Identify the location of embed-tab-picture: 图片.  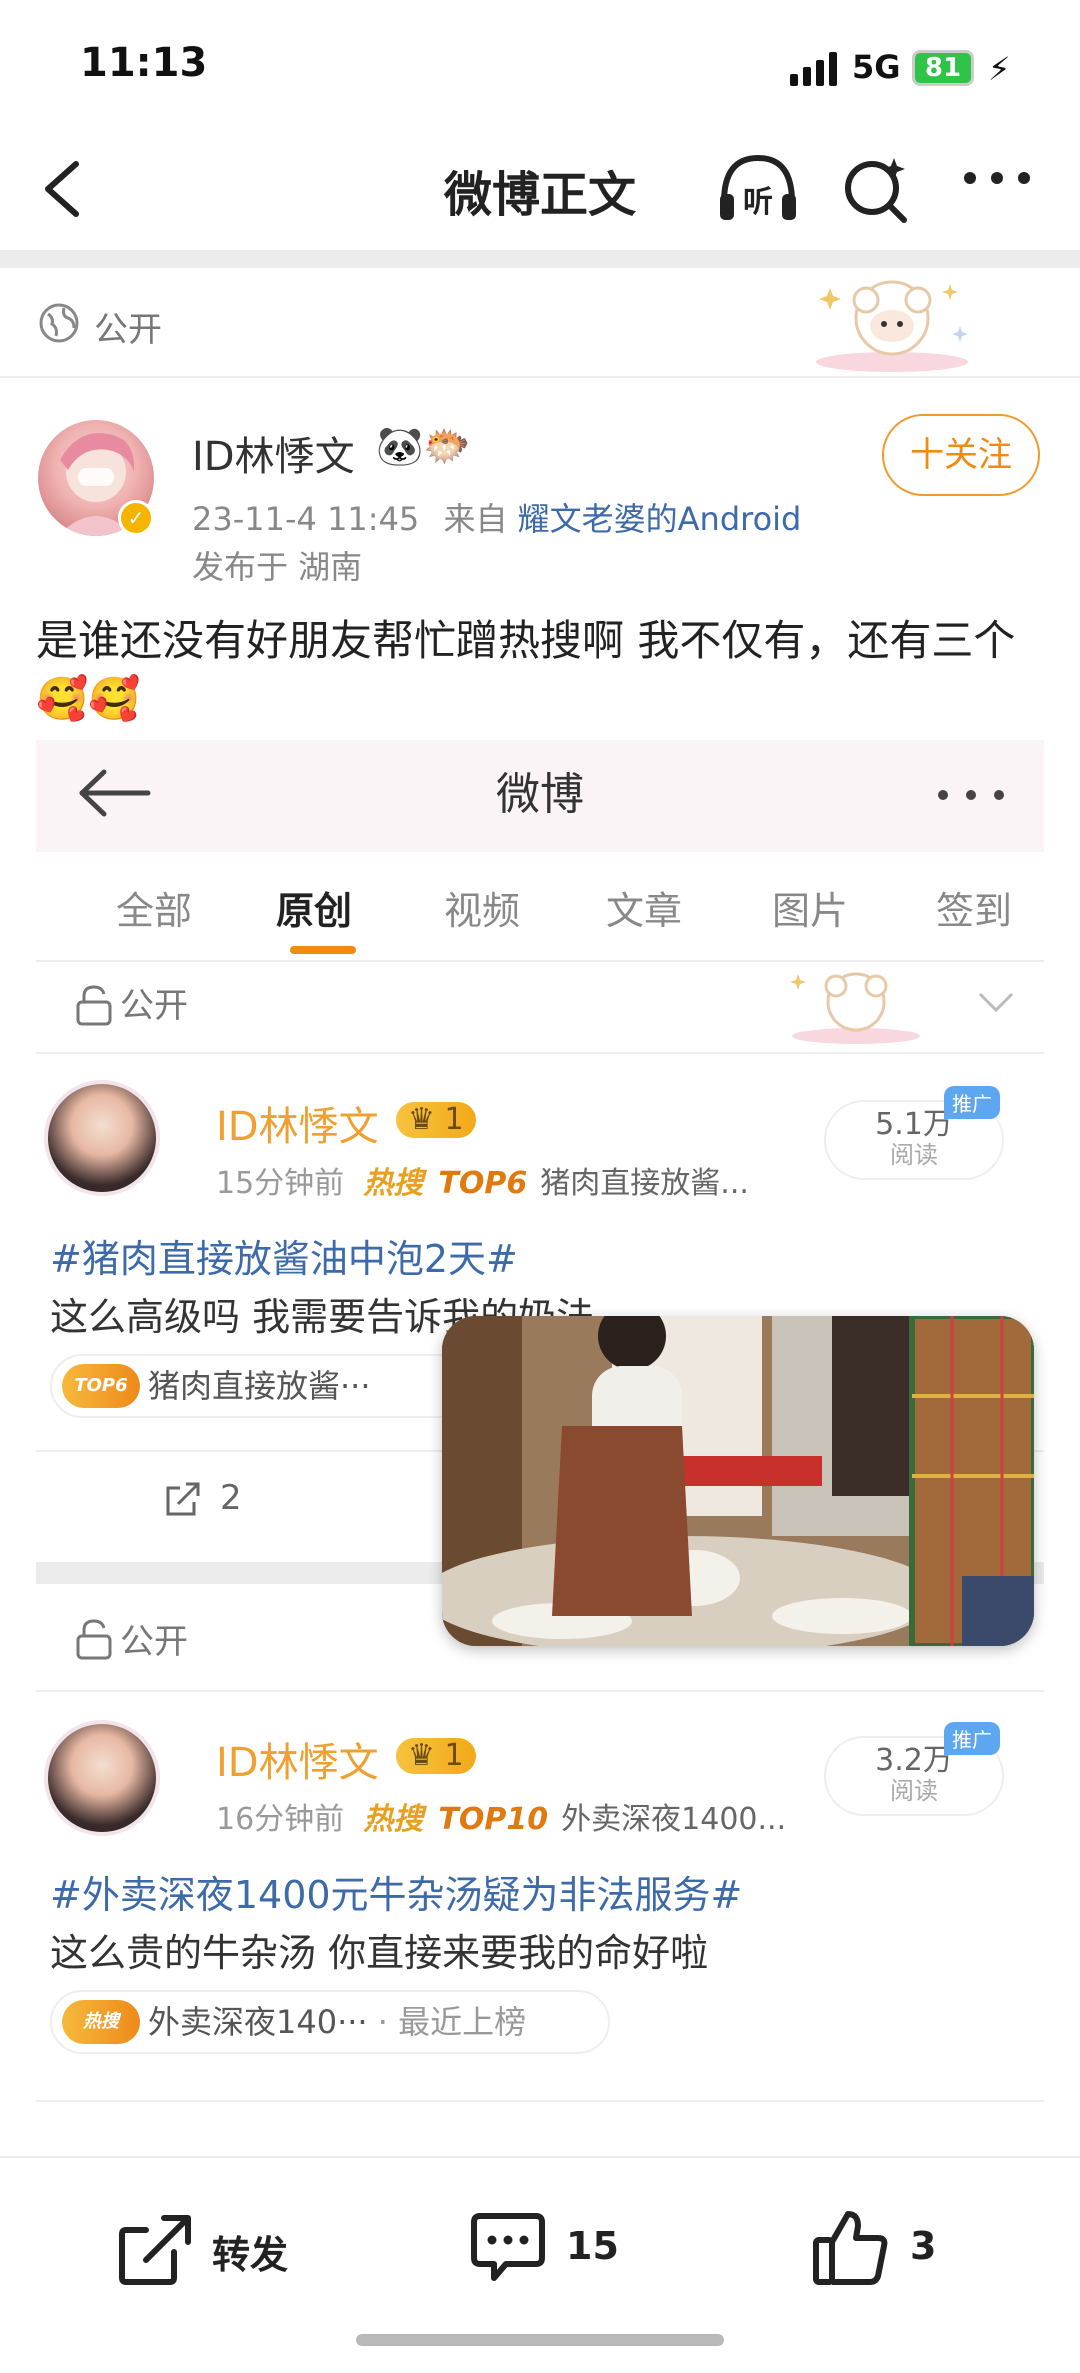
(810, 911).